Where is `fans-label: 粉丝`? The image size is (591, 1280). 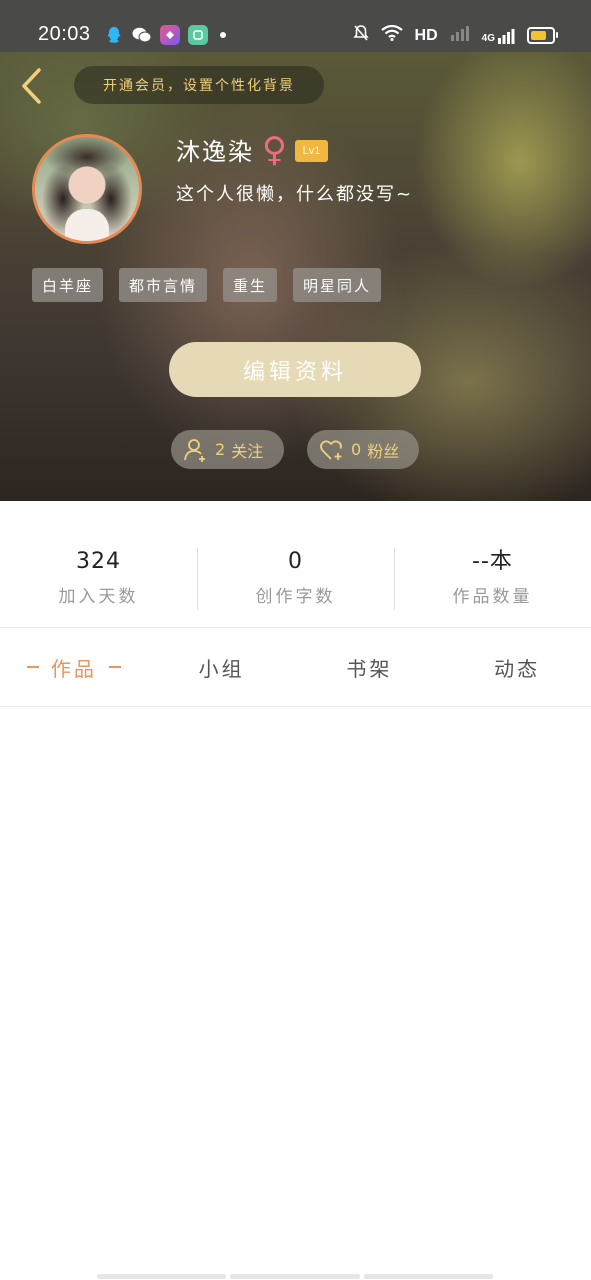
fans-label: 粉丝 is located at coordinates (383, 451).